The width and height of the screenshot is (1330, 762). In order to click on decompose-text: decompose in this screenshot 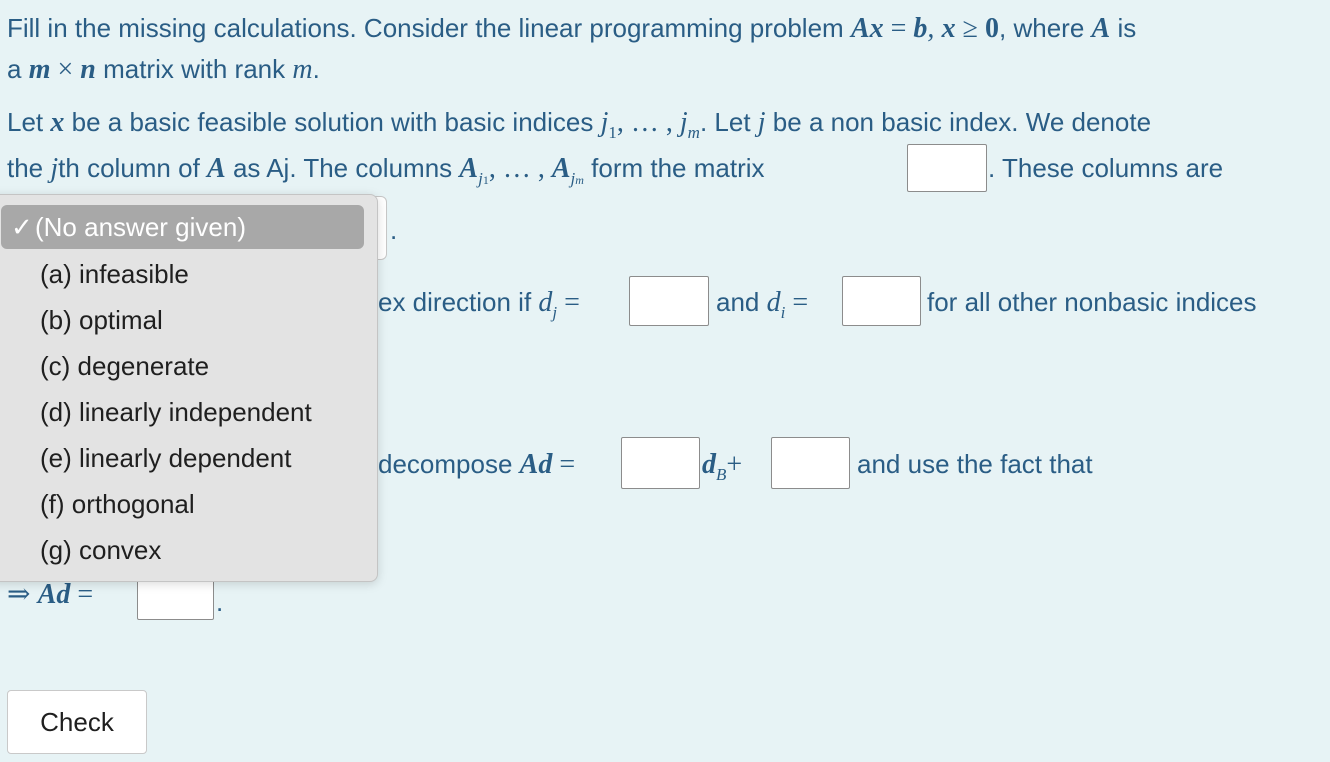, I will do `click(445, 464)`.